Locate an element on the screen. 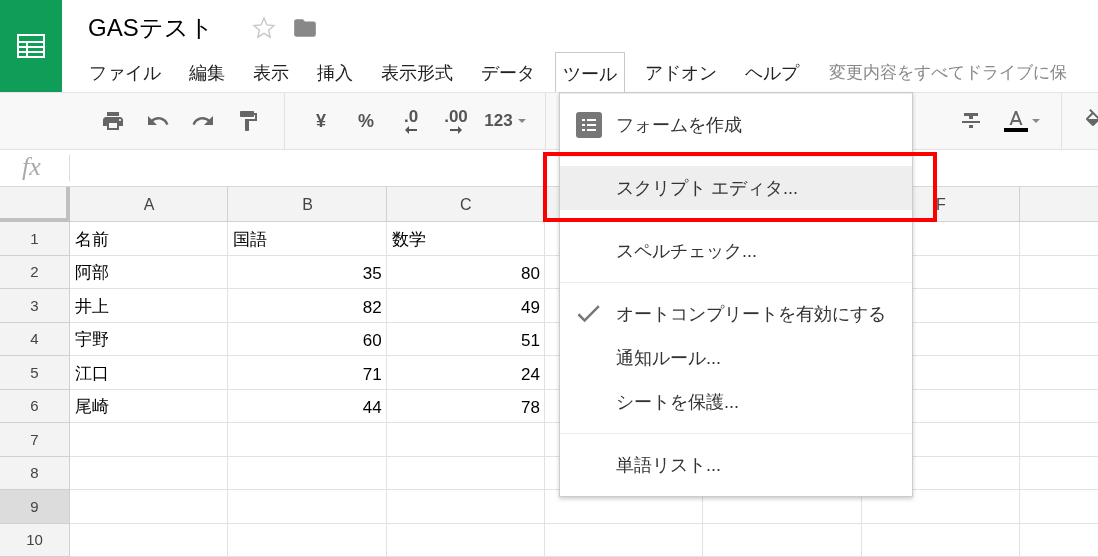  table-cell-text: 名前 is located at coordinates (92, 239).